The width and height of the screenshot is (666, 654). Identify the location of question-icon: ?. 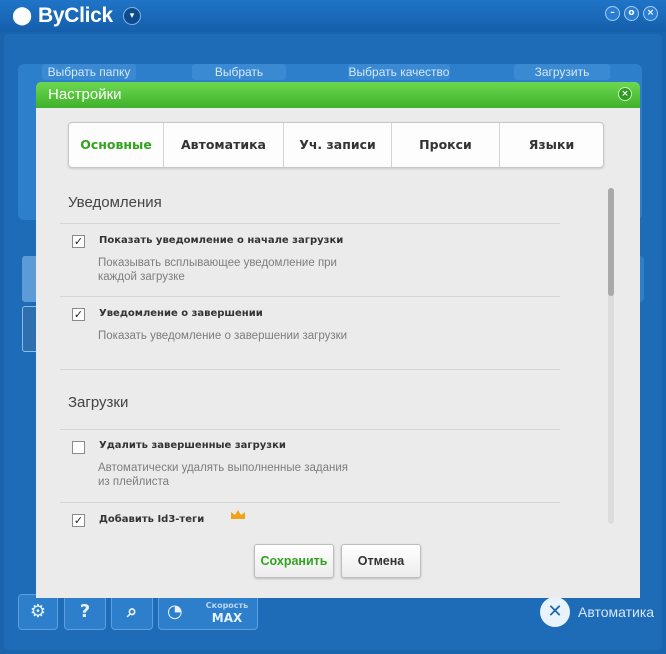
(85, 611).